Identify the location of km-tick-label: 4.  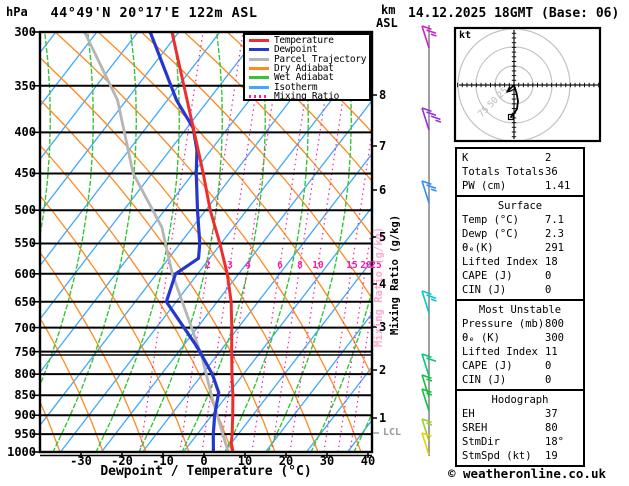
(383, 284).